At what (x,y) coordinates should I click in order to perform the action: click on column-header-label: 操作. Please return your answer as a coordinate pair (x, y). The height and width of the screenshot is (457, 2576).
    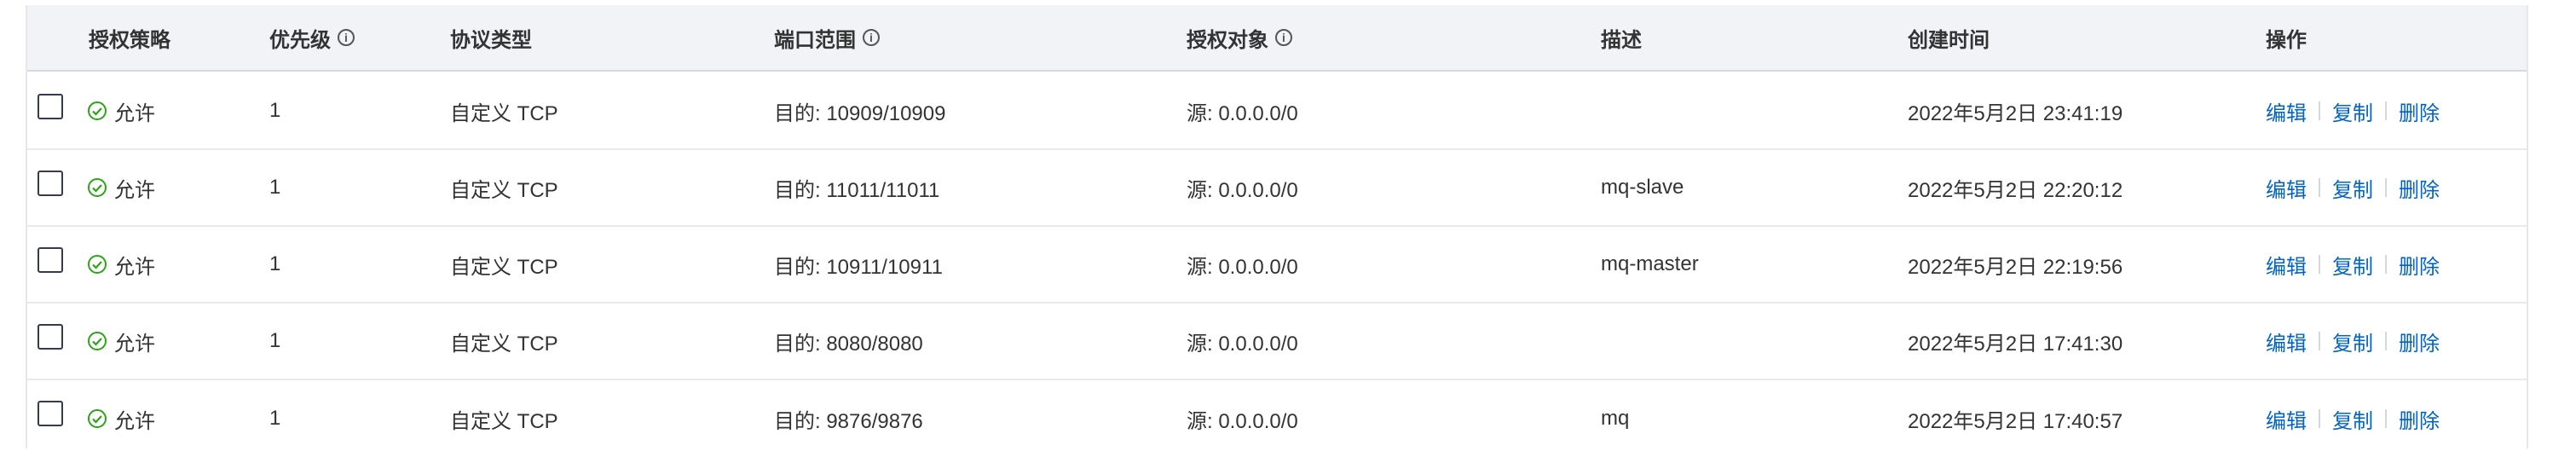
    Looking at the image, I should click on (2286, 40).